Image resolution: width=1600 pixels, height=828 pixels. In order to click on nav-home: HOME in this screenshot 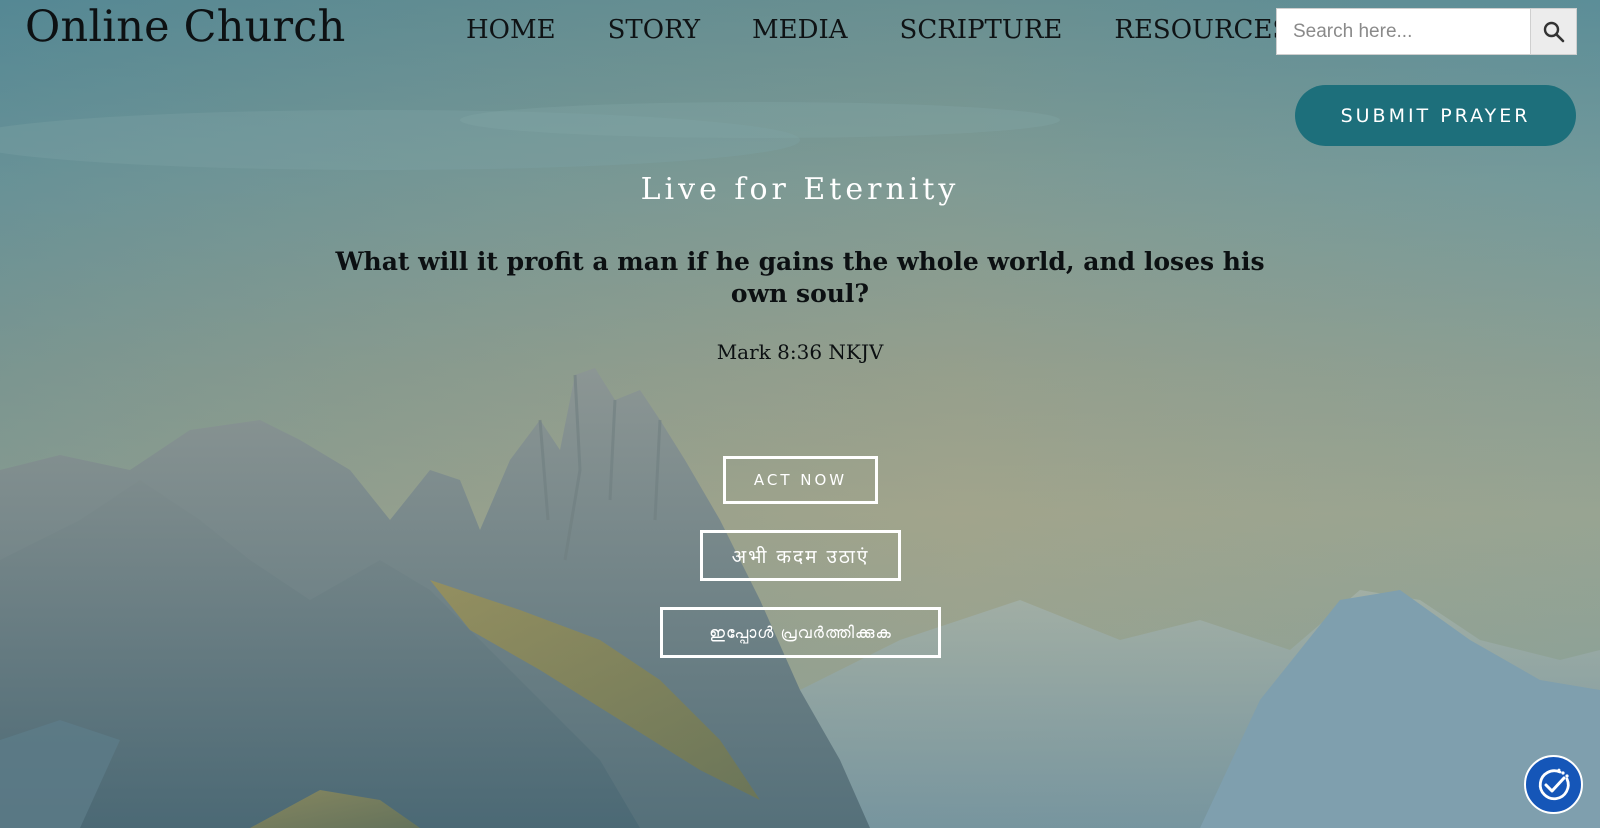, I will do `click(511, 30)`.